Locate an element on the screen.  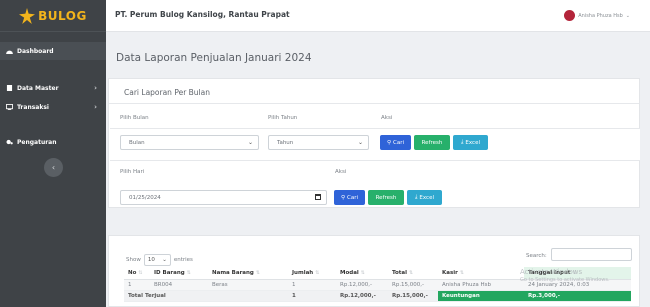
brand-name: BULOG is located at coordinates (62, 15).